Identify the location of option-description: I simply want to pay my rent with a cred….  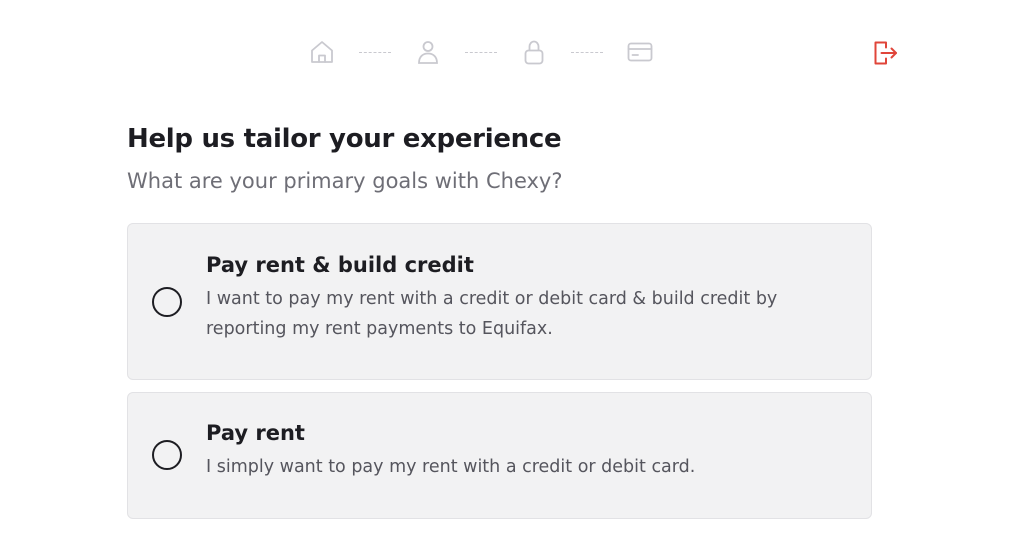
(451, 467).